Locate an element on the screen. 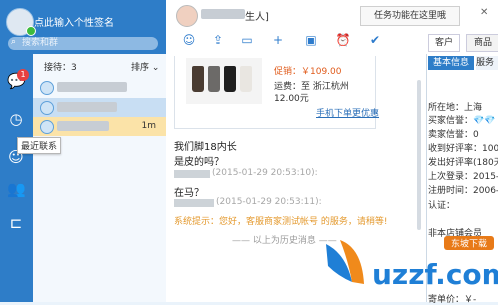  field-last-login: 上次登录：2015-01- is located at coordinates (463, 177).